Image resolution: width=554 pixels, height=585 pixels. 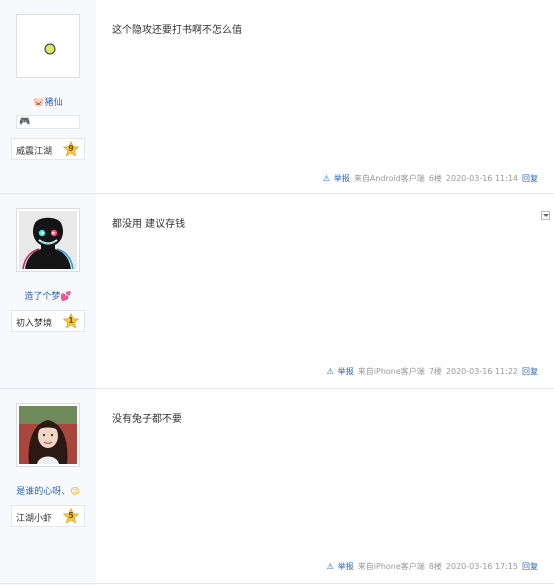 I want to click on post-content: 没有兔子都不要, so click(x=147, y=419).